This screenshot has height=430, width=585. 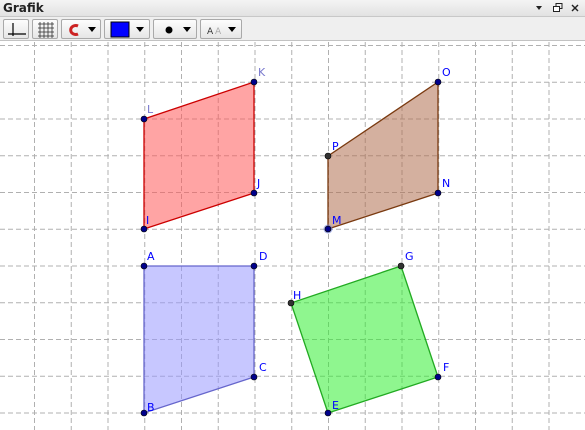 I want to click on axes-toggle-button, so click(x=16, y=29).